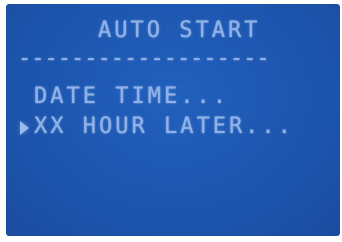 This screenshot has width=342, height=242. Describe the element at coordinates (179, 30) in the screenshot. I see `screen-title: AUTO START` at that location.